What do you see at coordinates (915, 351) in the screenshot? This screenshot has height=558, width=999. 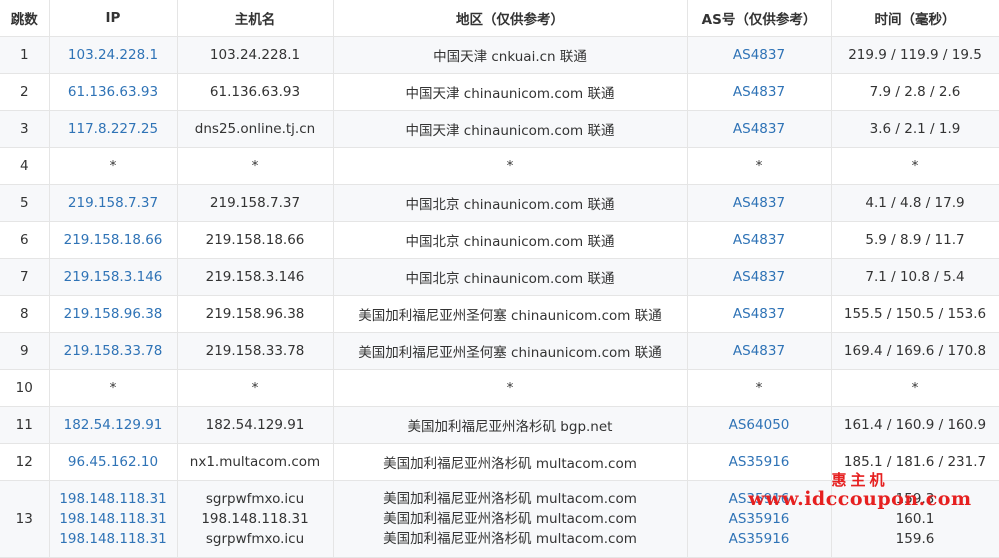 I see `time-value: 169.4 / 169.6 / 170.8` at bounding box center [915, 351].